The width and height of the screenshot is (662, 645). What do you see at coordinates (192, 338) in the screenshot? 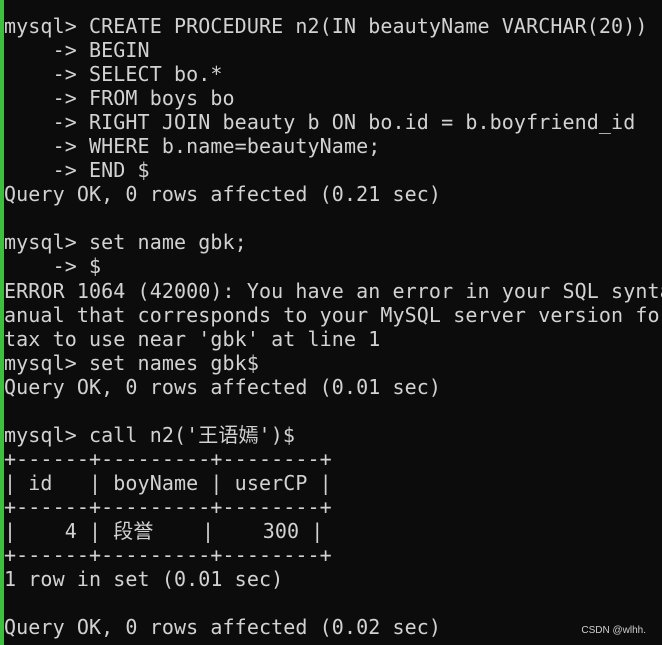
I see `terminal-line: tax to use near 'gbk' at line 1` at bounding box center [192, 338].